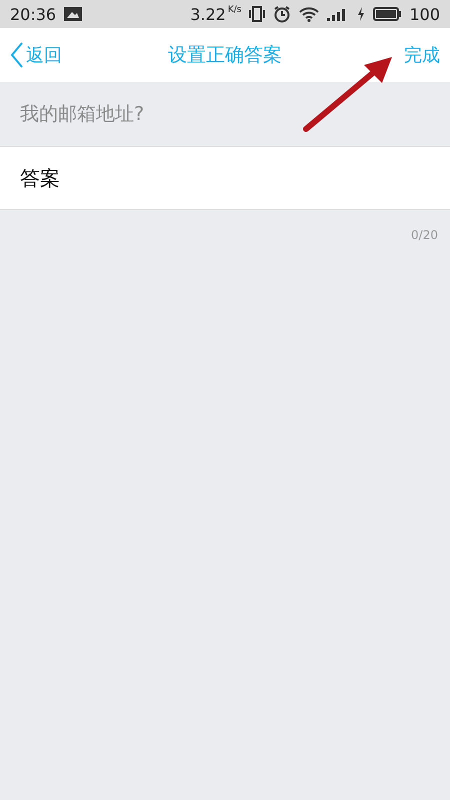 This screenshot has height=800, width=450. What do you see at coordinates (208, 14) in the screenshot?
I see `network-speed: 3.22` at bounding box center [208, 14].